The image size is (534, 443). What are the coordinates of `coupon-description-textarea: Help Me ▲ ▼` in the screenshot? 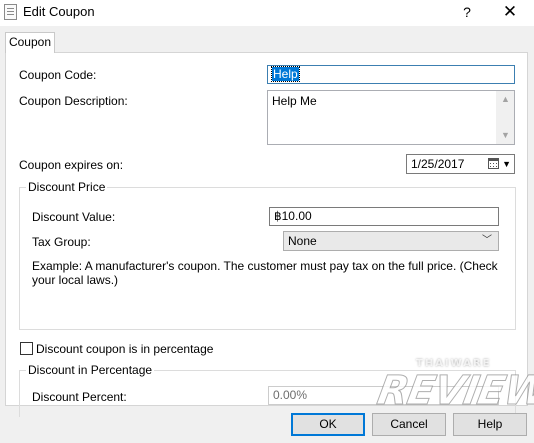 It's located at (391, 117).